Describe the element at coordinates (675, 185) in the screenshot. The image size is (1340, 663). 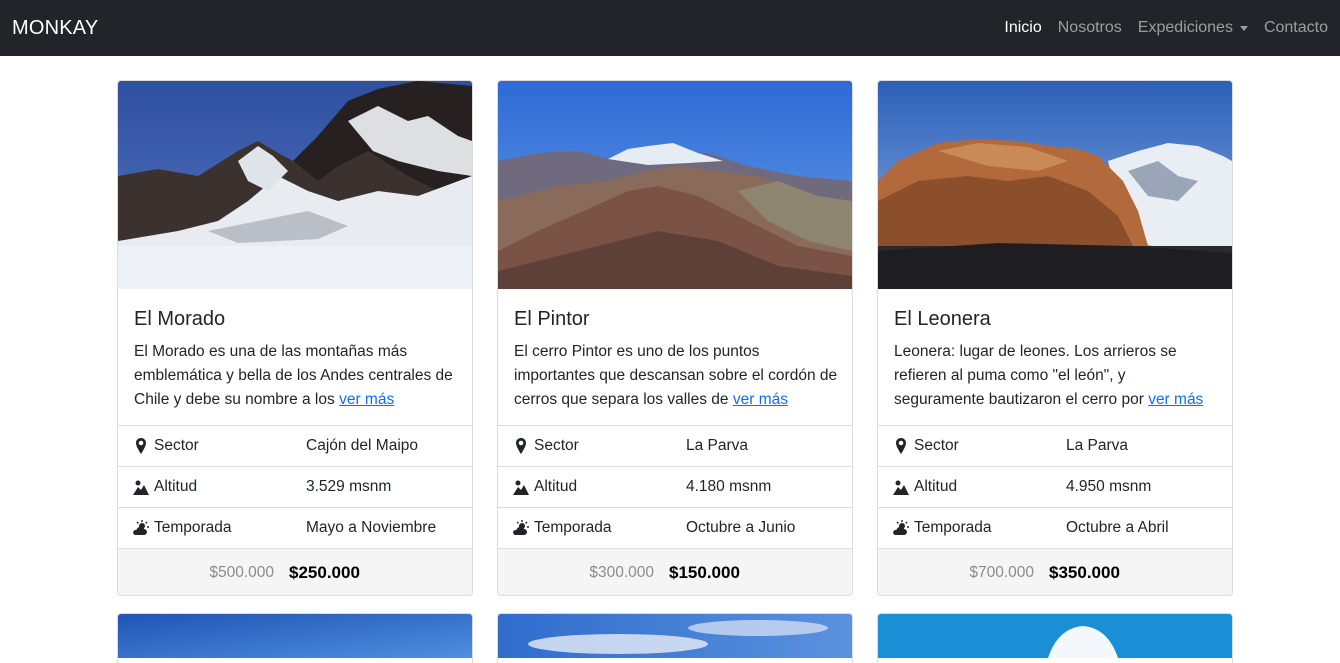
I see `card-image-el-pintor` at that location.